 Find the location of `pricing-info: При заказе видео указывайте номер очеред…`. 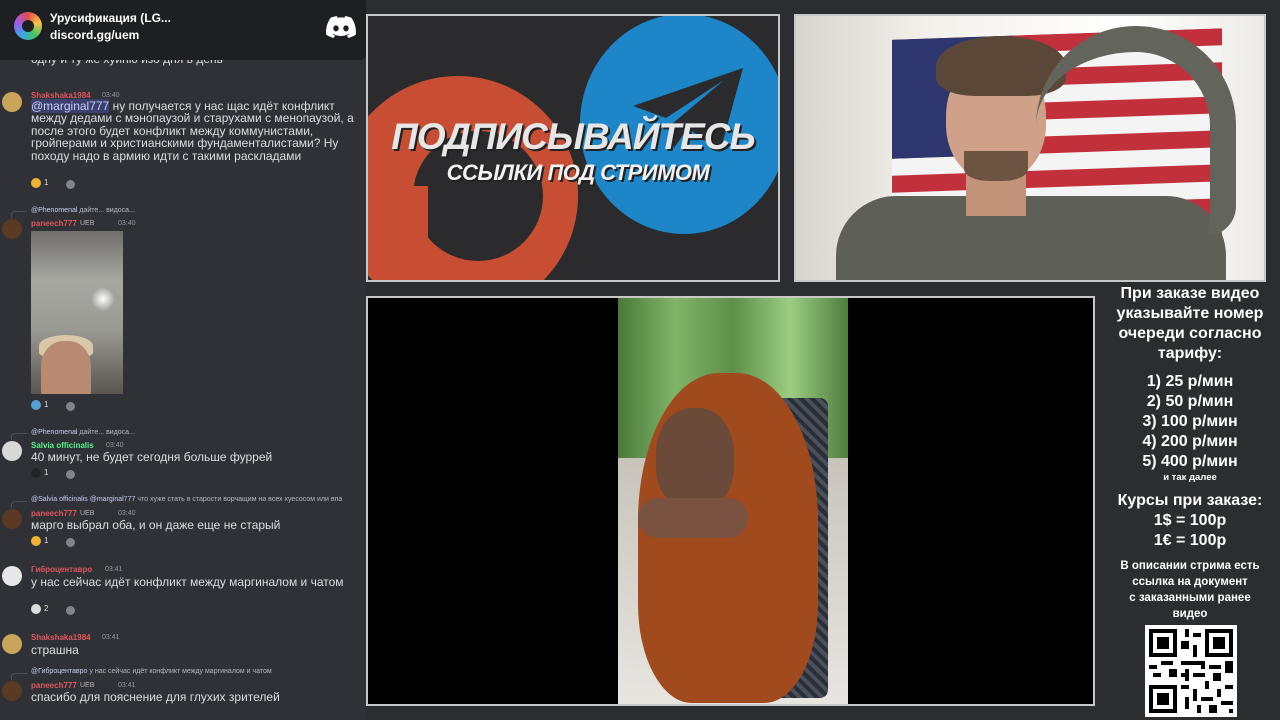

pricing-info: При заказе видео указывайте номер очеред… is located at coordinates (1190, 501).